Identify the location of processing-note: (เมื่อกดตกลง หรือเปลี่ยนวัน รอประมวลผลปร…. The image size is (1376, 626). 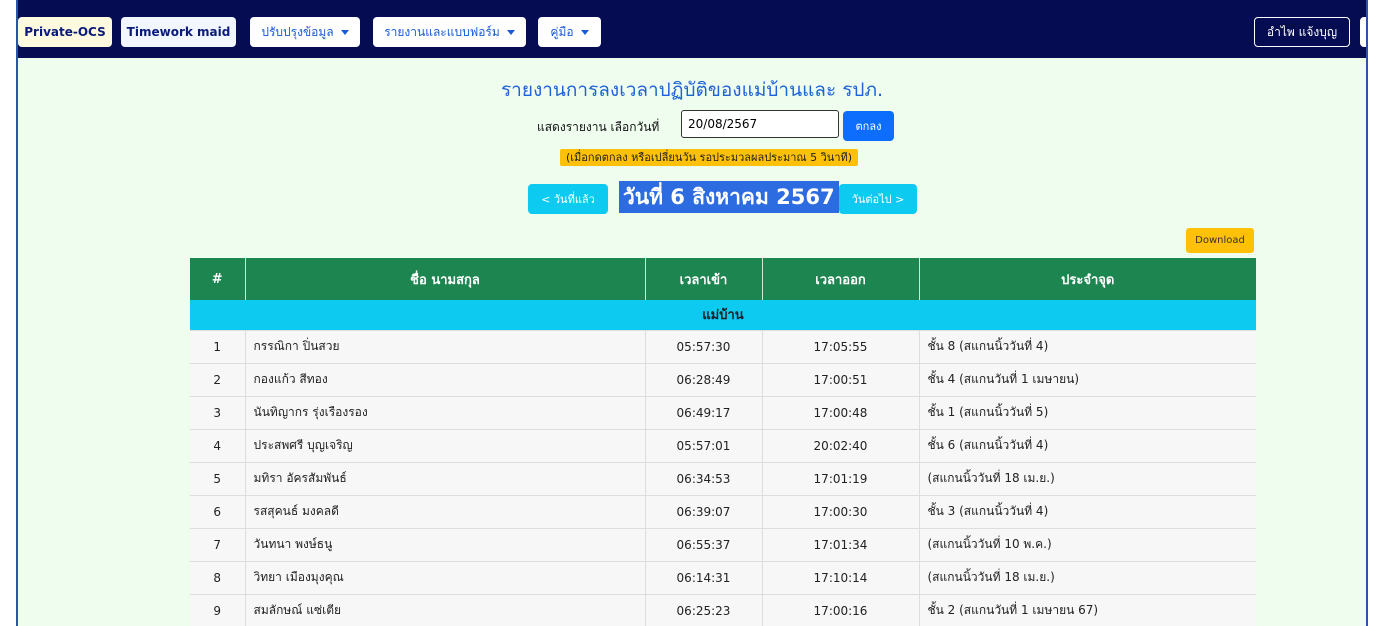
(709, 157).